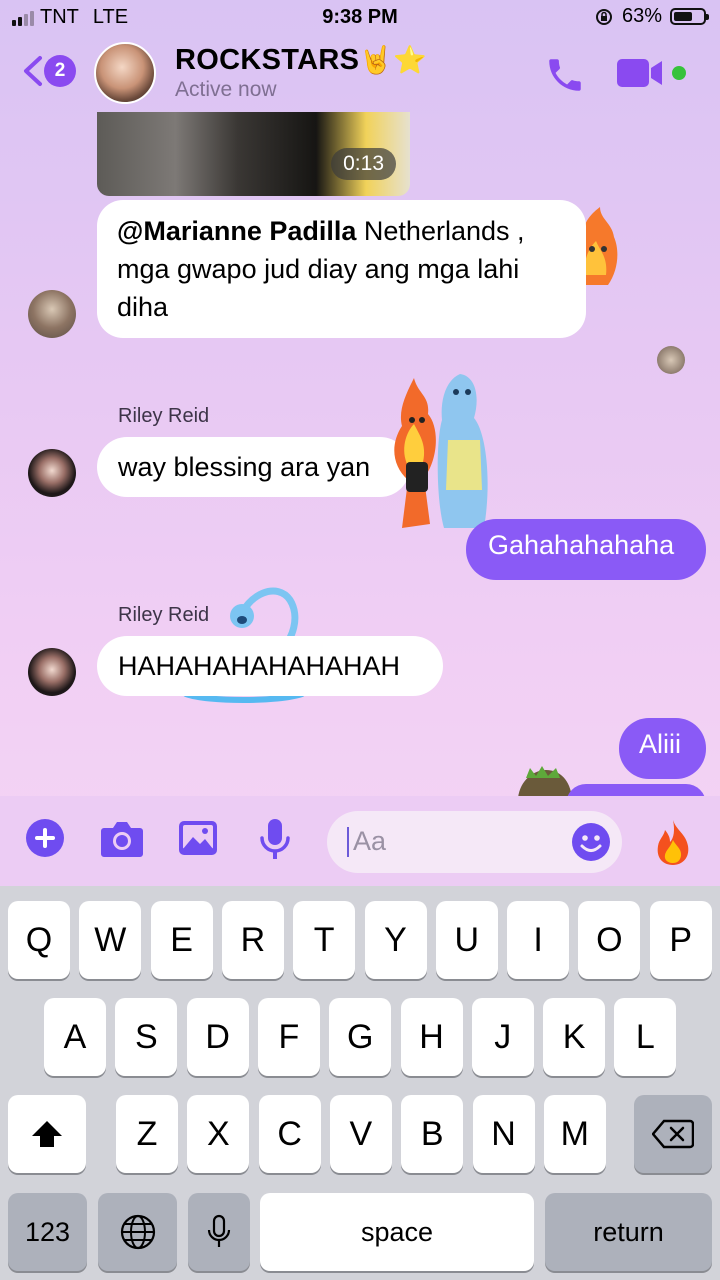 This screenshot has width=720, height=1280. Describe the element at coordinates (253, 154) in the screenshot. I see `video-message: 0:13` at that location.